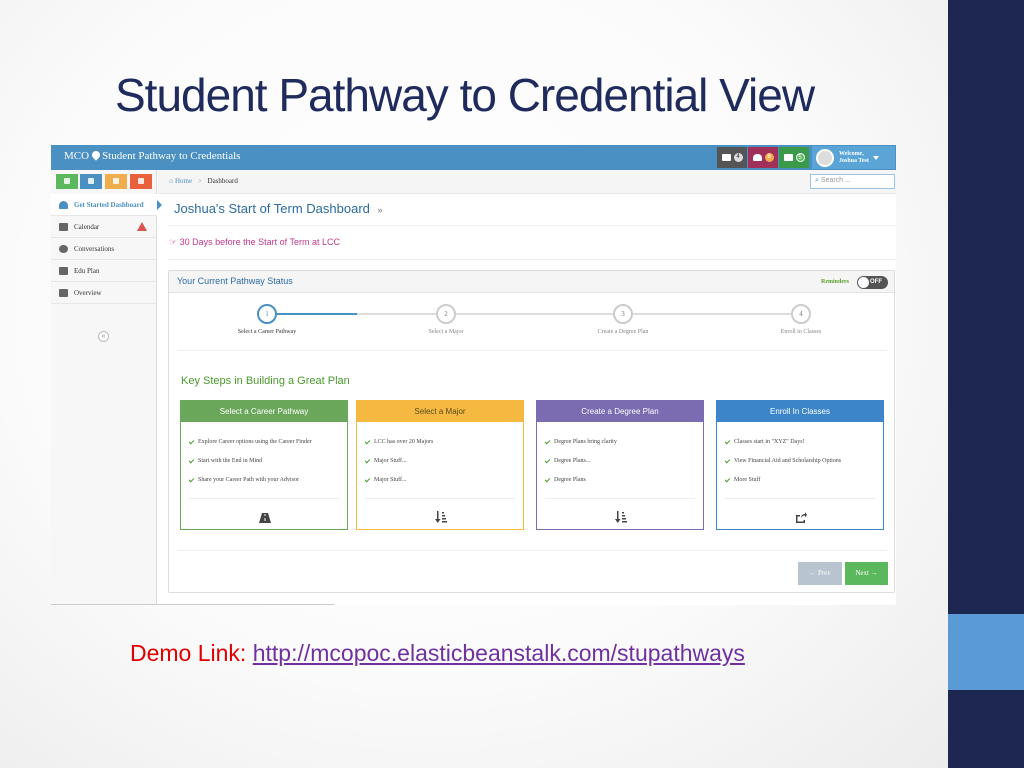  I want to click on reminders-toggle: OFF, so click(872, 282).